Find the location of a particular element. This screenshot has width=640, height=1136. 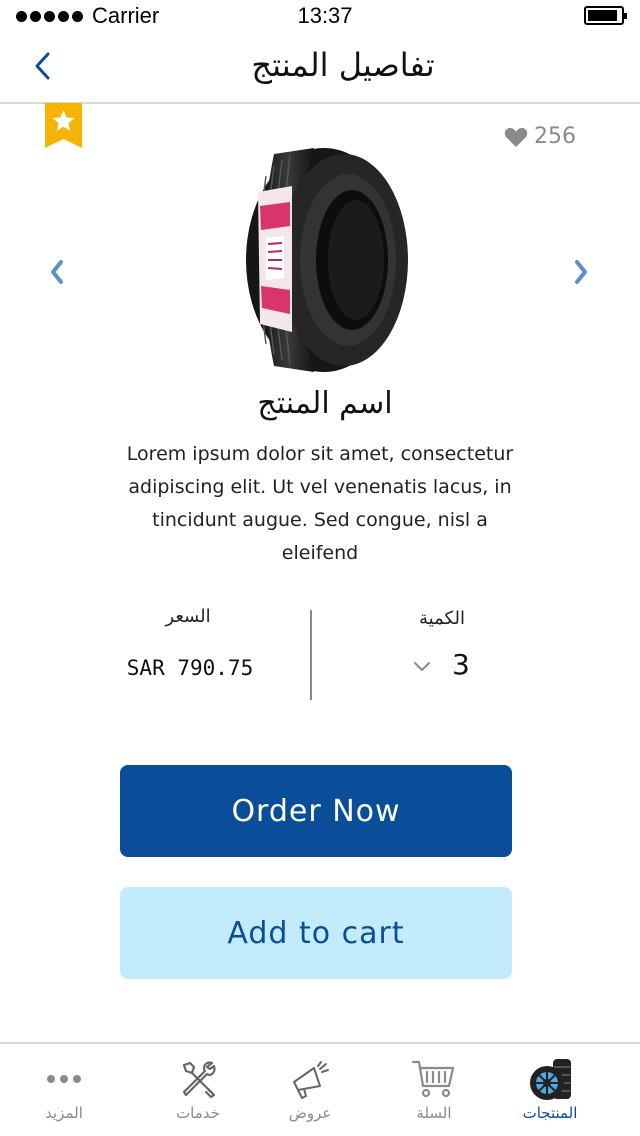

status-bar: Carrier 13:37 is located at coordinates (320, 16).